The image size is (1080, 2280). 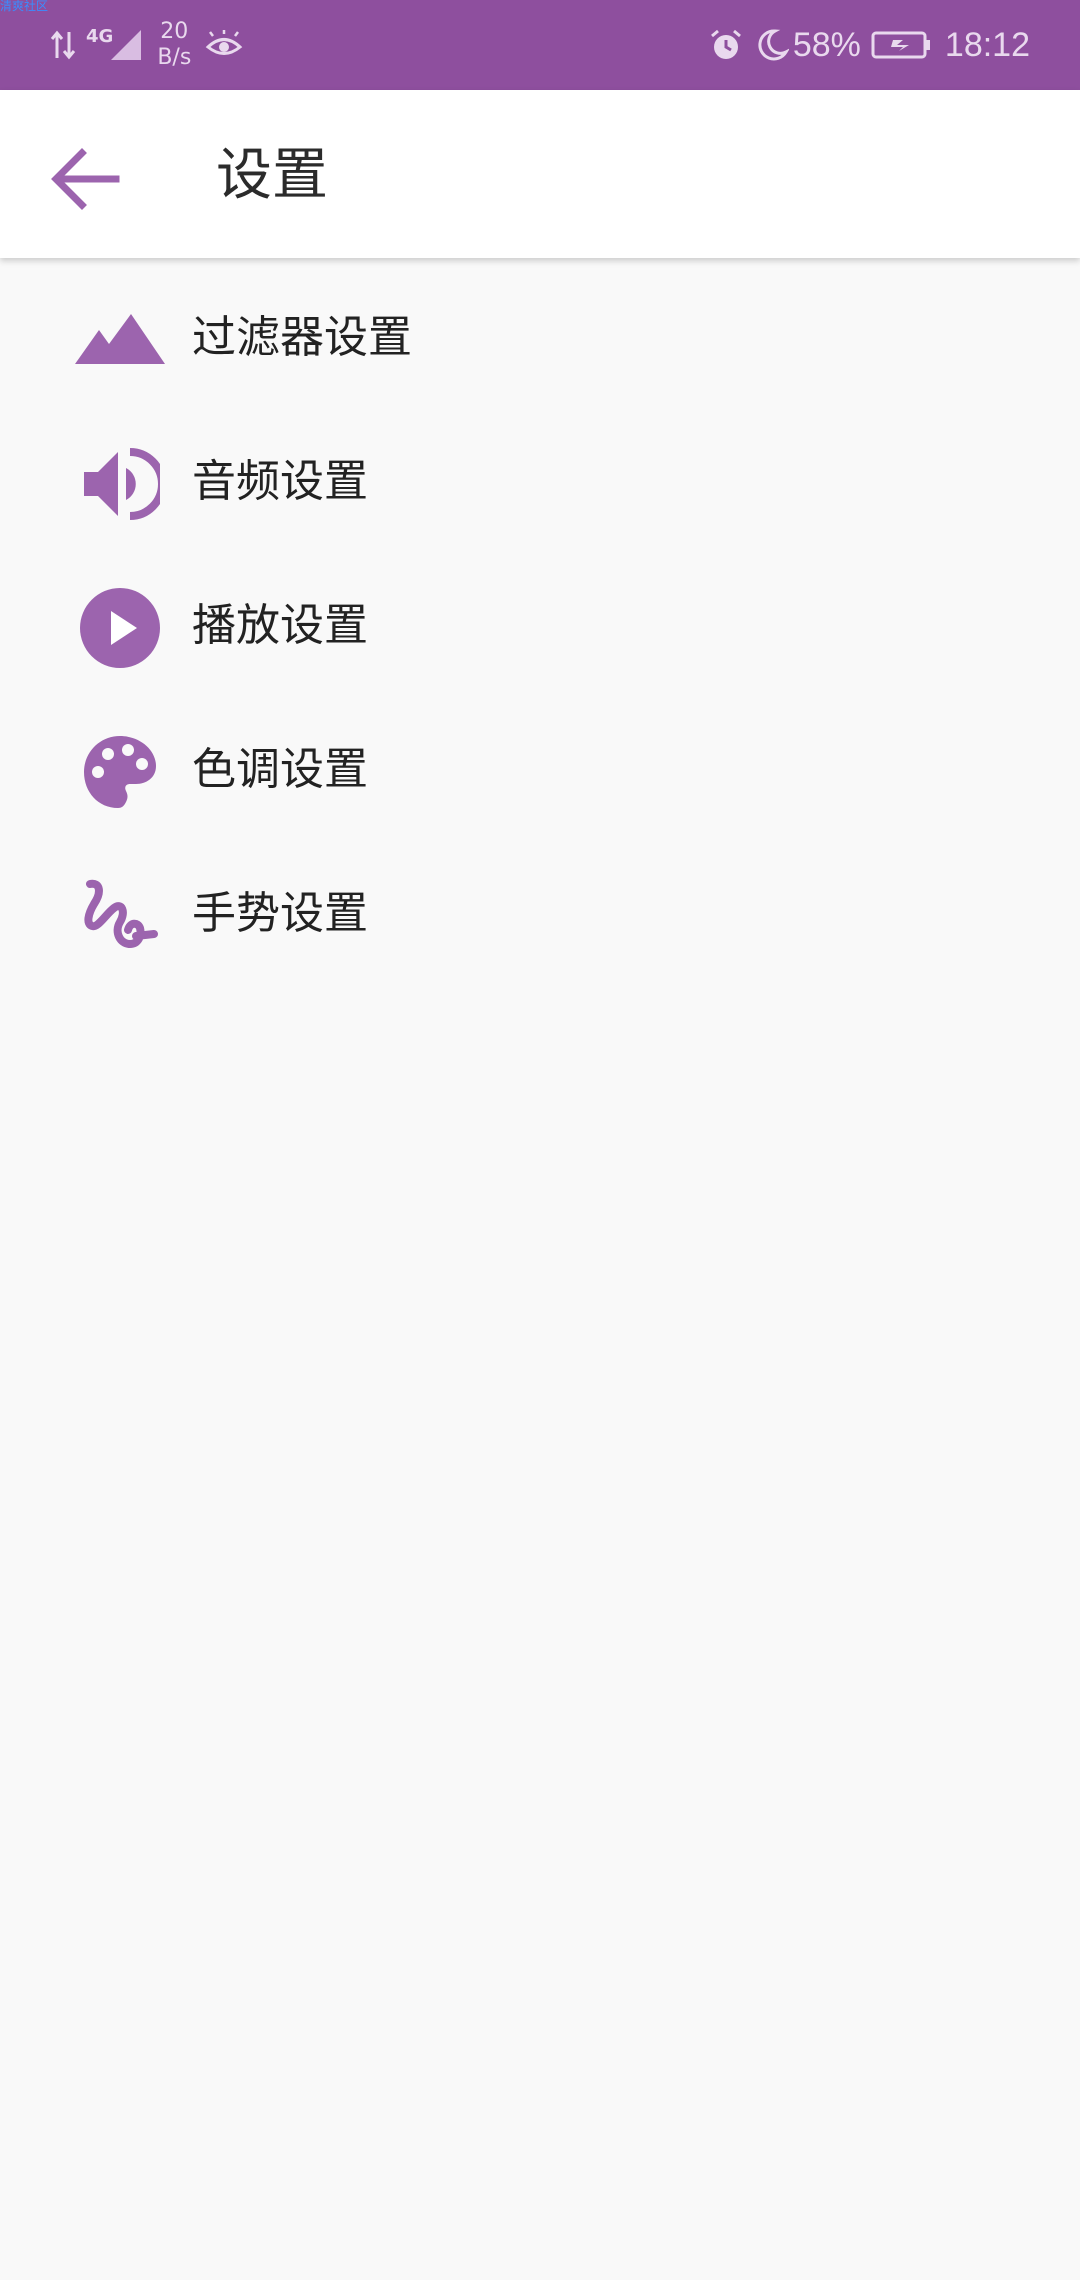 I want to click on gesture-icon, so click(x=120, y=916).